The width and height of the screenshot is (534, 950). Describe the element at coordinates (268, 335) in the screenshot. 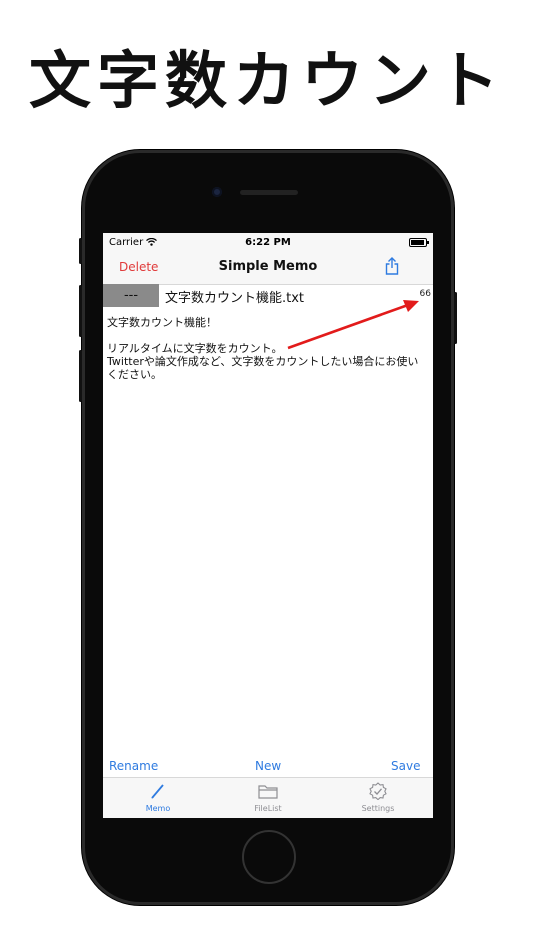

I see `memo-line-blank` at that location.